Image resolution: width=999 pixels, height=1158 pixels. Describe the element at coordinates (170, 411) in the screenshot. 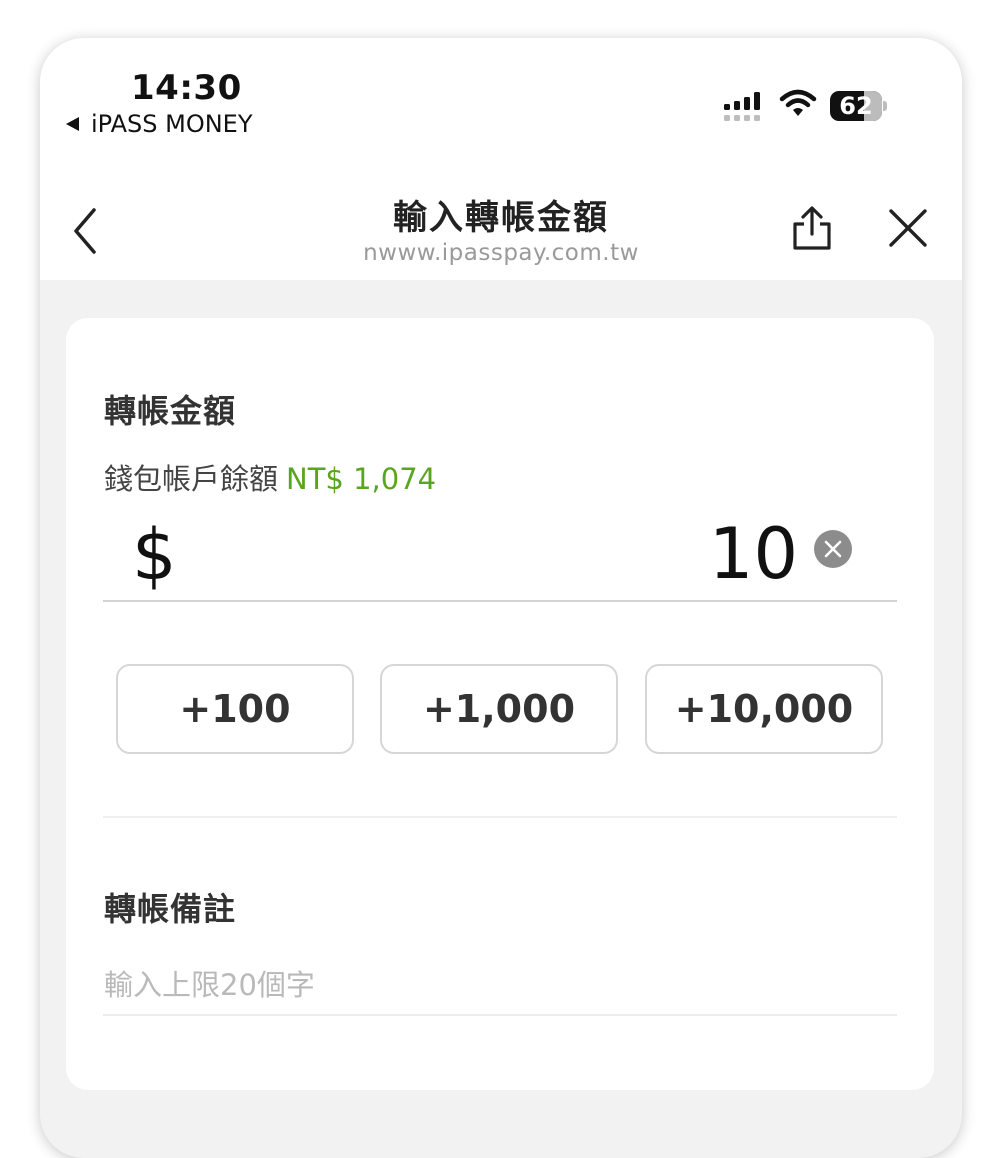

I see `amount-section-title: 轉帳金額` at that location.